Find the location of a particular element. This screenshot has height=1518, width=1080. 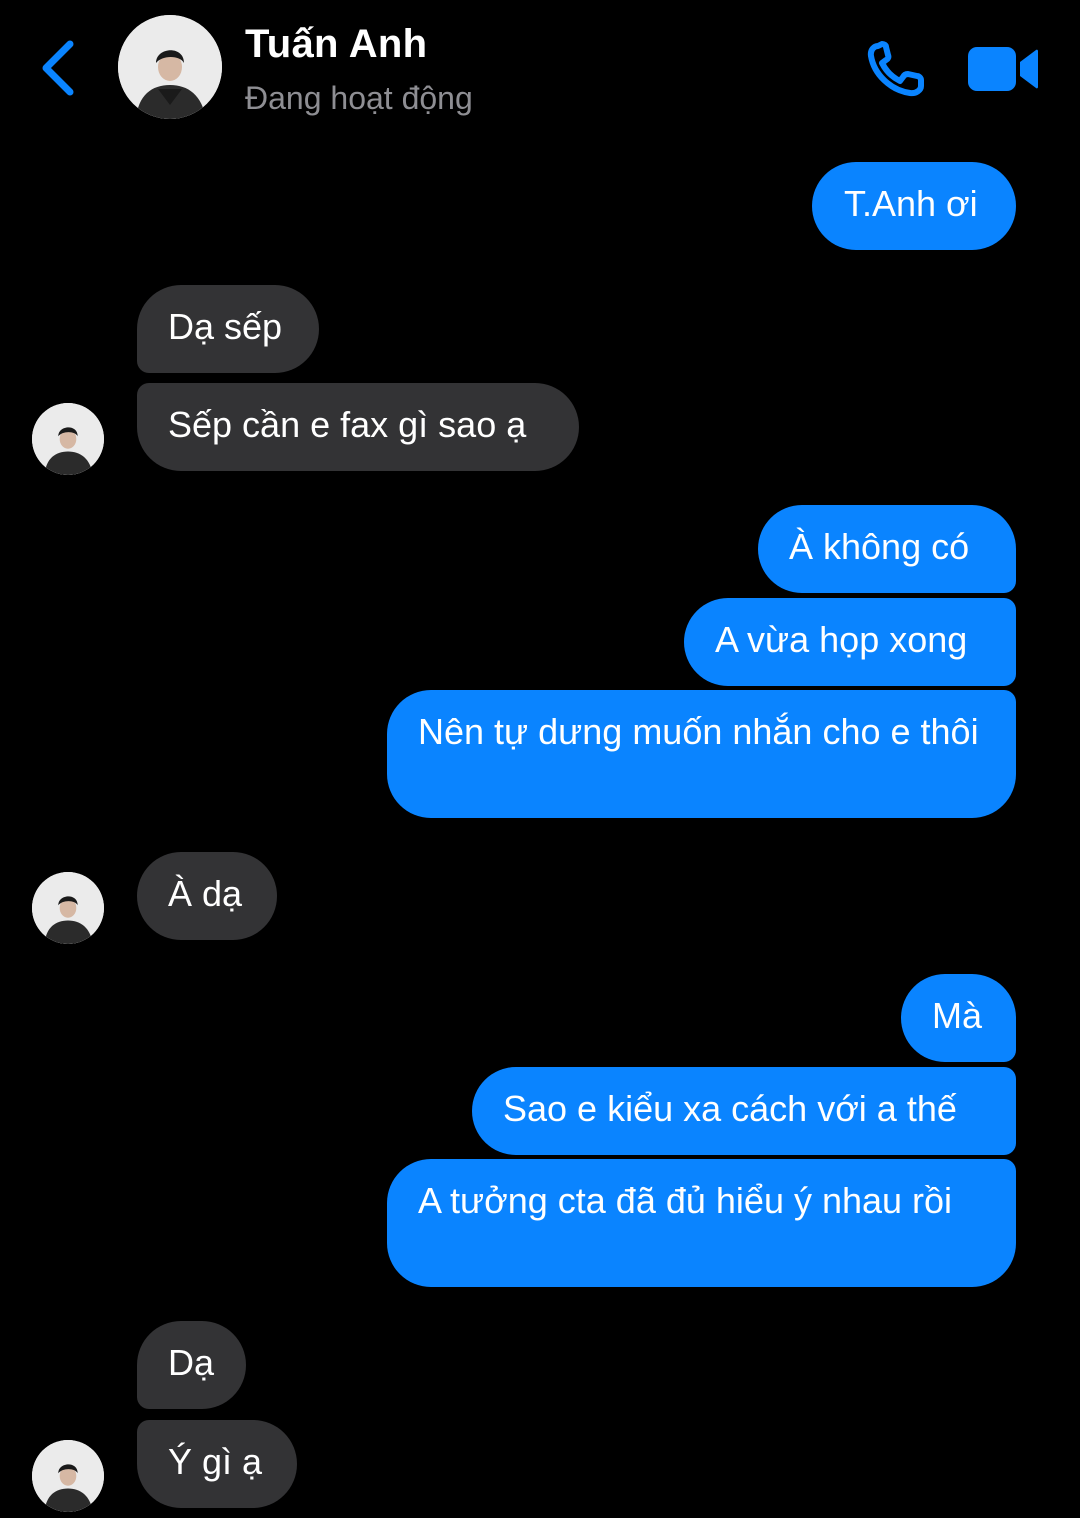

video-call-button is located at coordinates (1003, 69).